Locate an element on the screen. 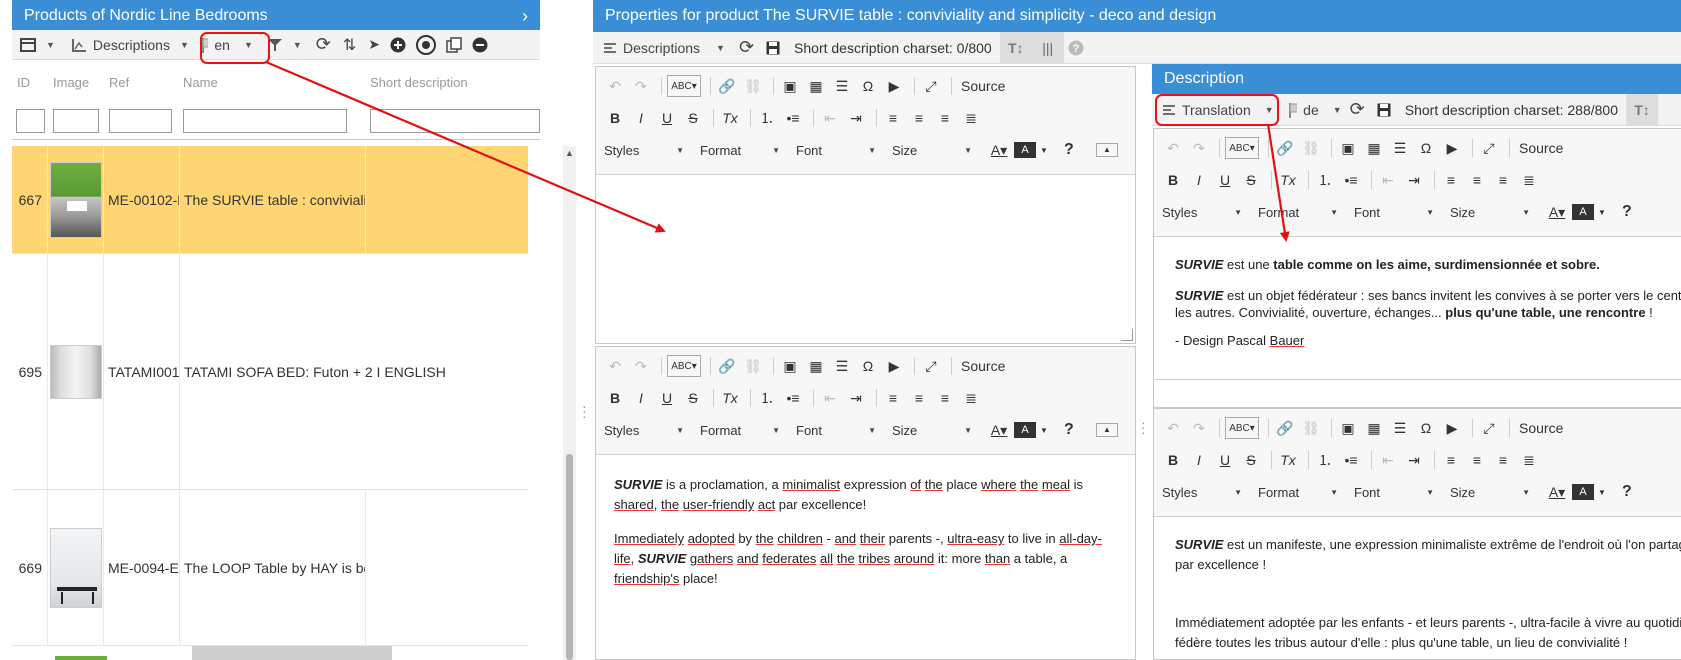 The width and height of the screenshot is (1681, 660). video-icon: ▶ is located at coordinates (894, 366).